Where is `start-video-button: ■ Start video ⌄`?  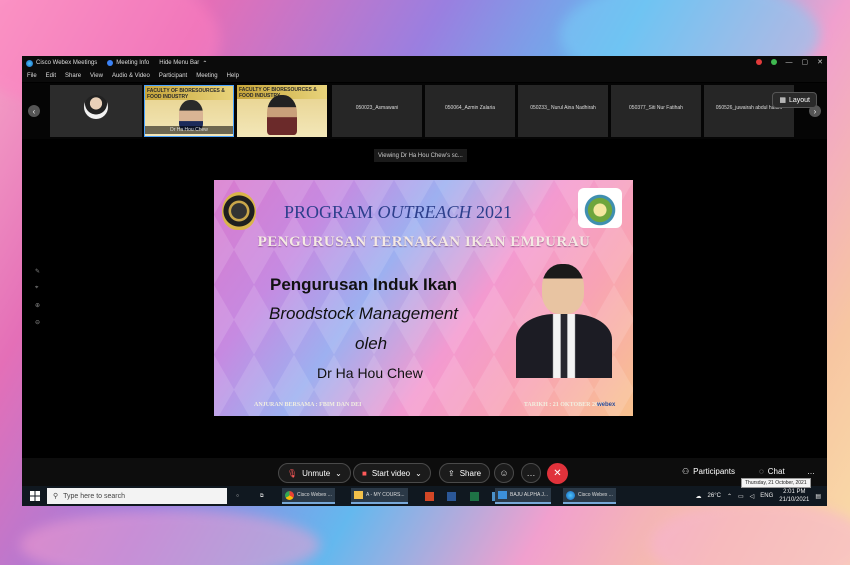 start-video-button: ■ Start video ⌄ is located at coordinates (392, 473).